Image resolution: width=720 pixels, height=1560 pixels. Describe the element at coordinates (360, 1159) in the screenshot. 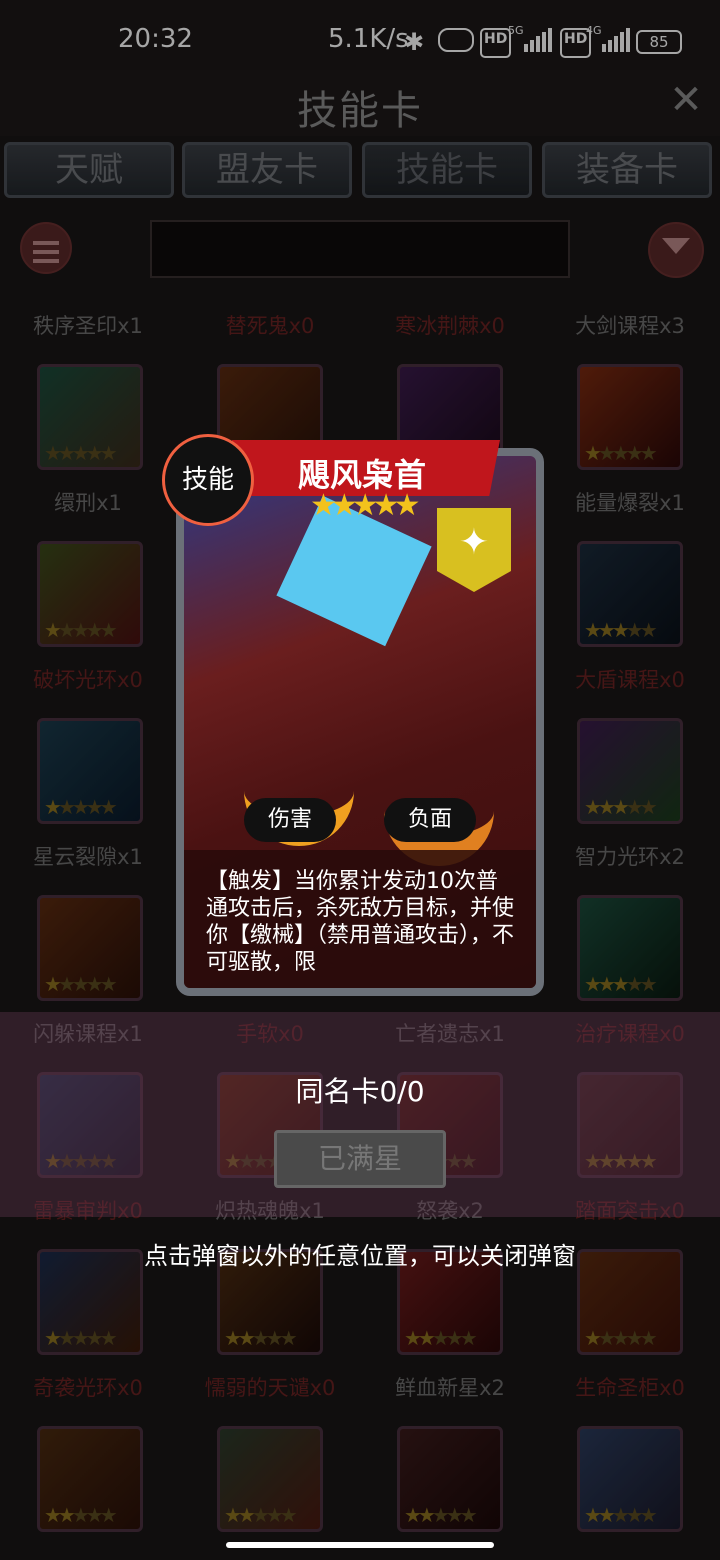

I see `full-star-button: 已满星` at that location.